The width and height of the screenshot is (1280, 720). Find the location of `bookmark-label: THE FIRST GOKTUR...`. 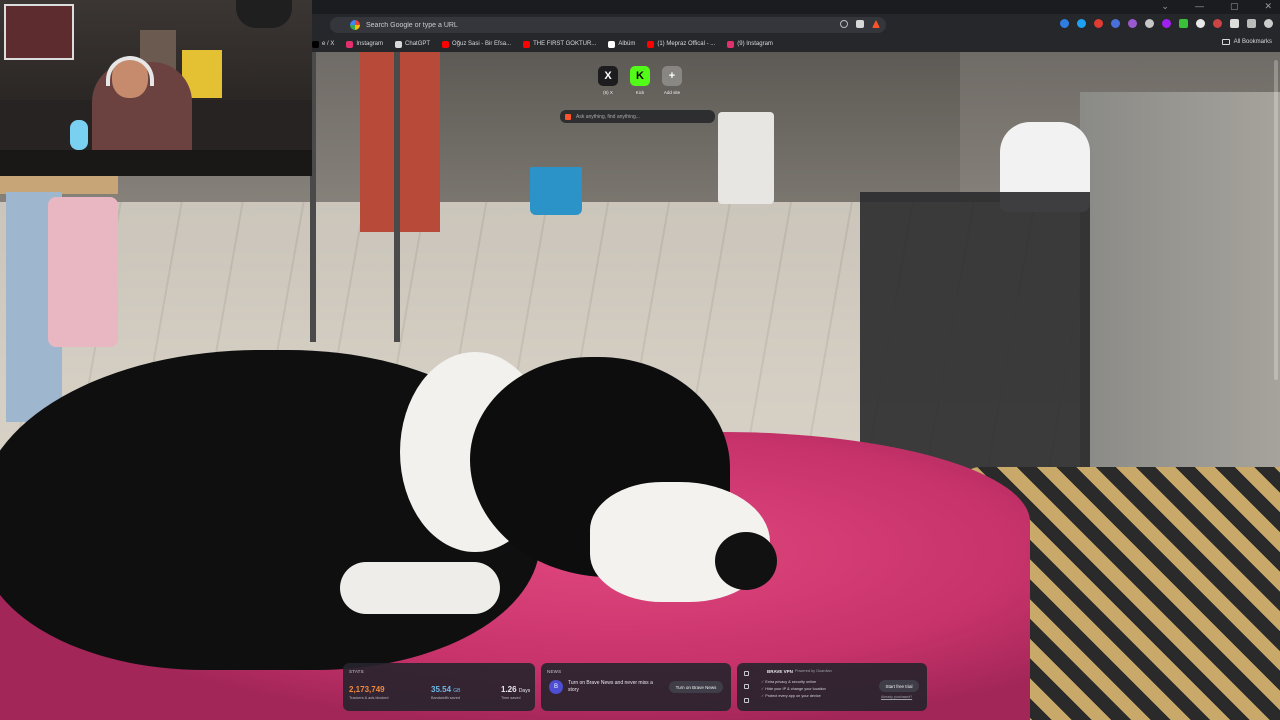

bookmark-label: THE FIRST GOKTUR... is located at coordinates (565, 44).